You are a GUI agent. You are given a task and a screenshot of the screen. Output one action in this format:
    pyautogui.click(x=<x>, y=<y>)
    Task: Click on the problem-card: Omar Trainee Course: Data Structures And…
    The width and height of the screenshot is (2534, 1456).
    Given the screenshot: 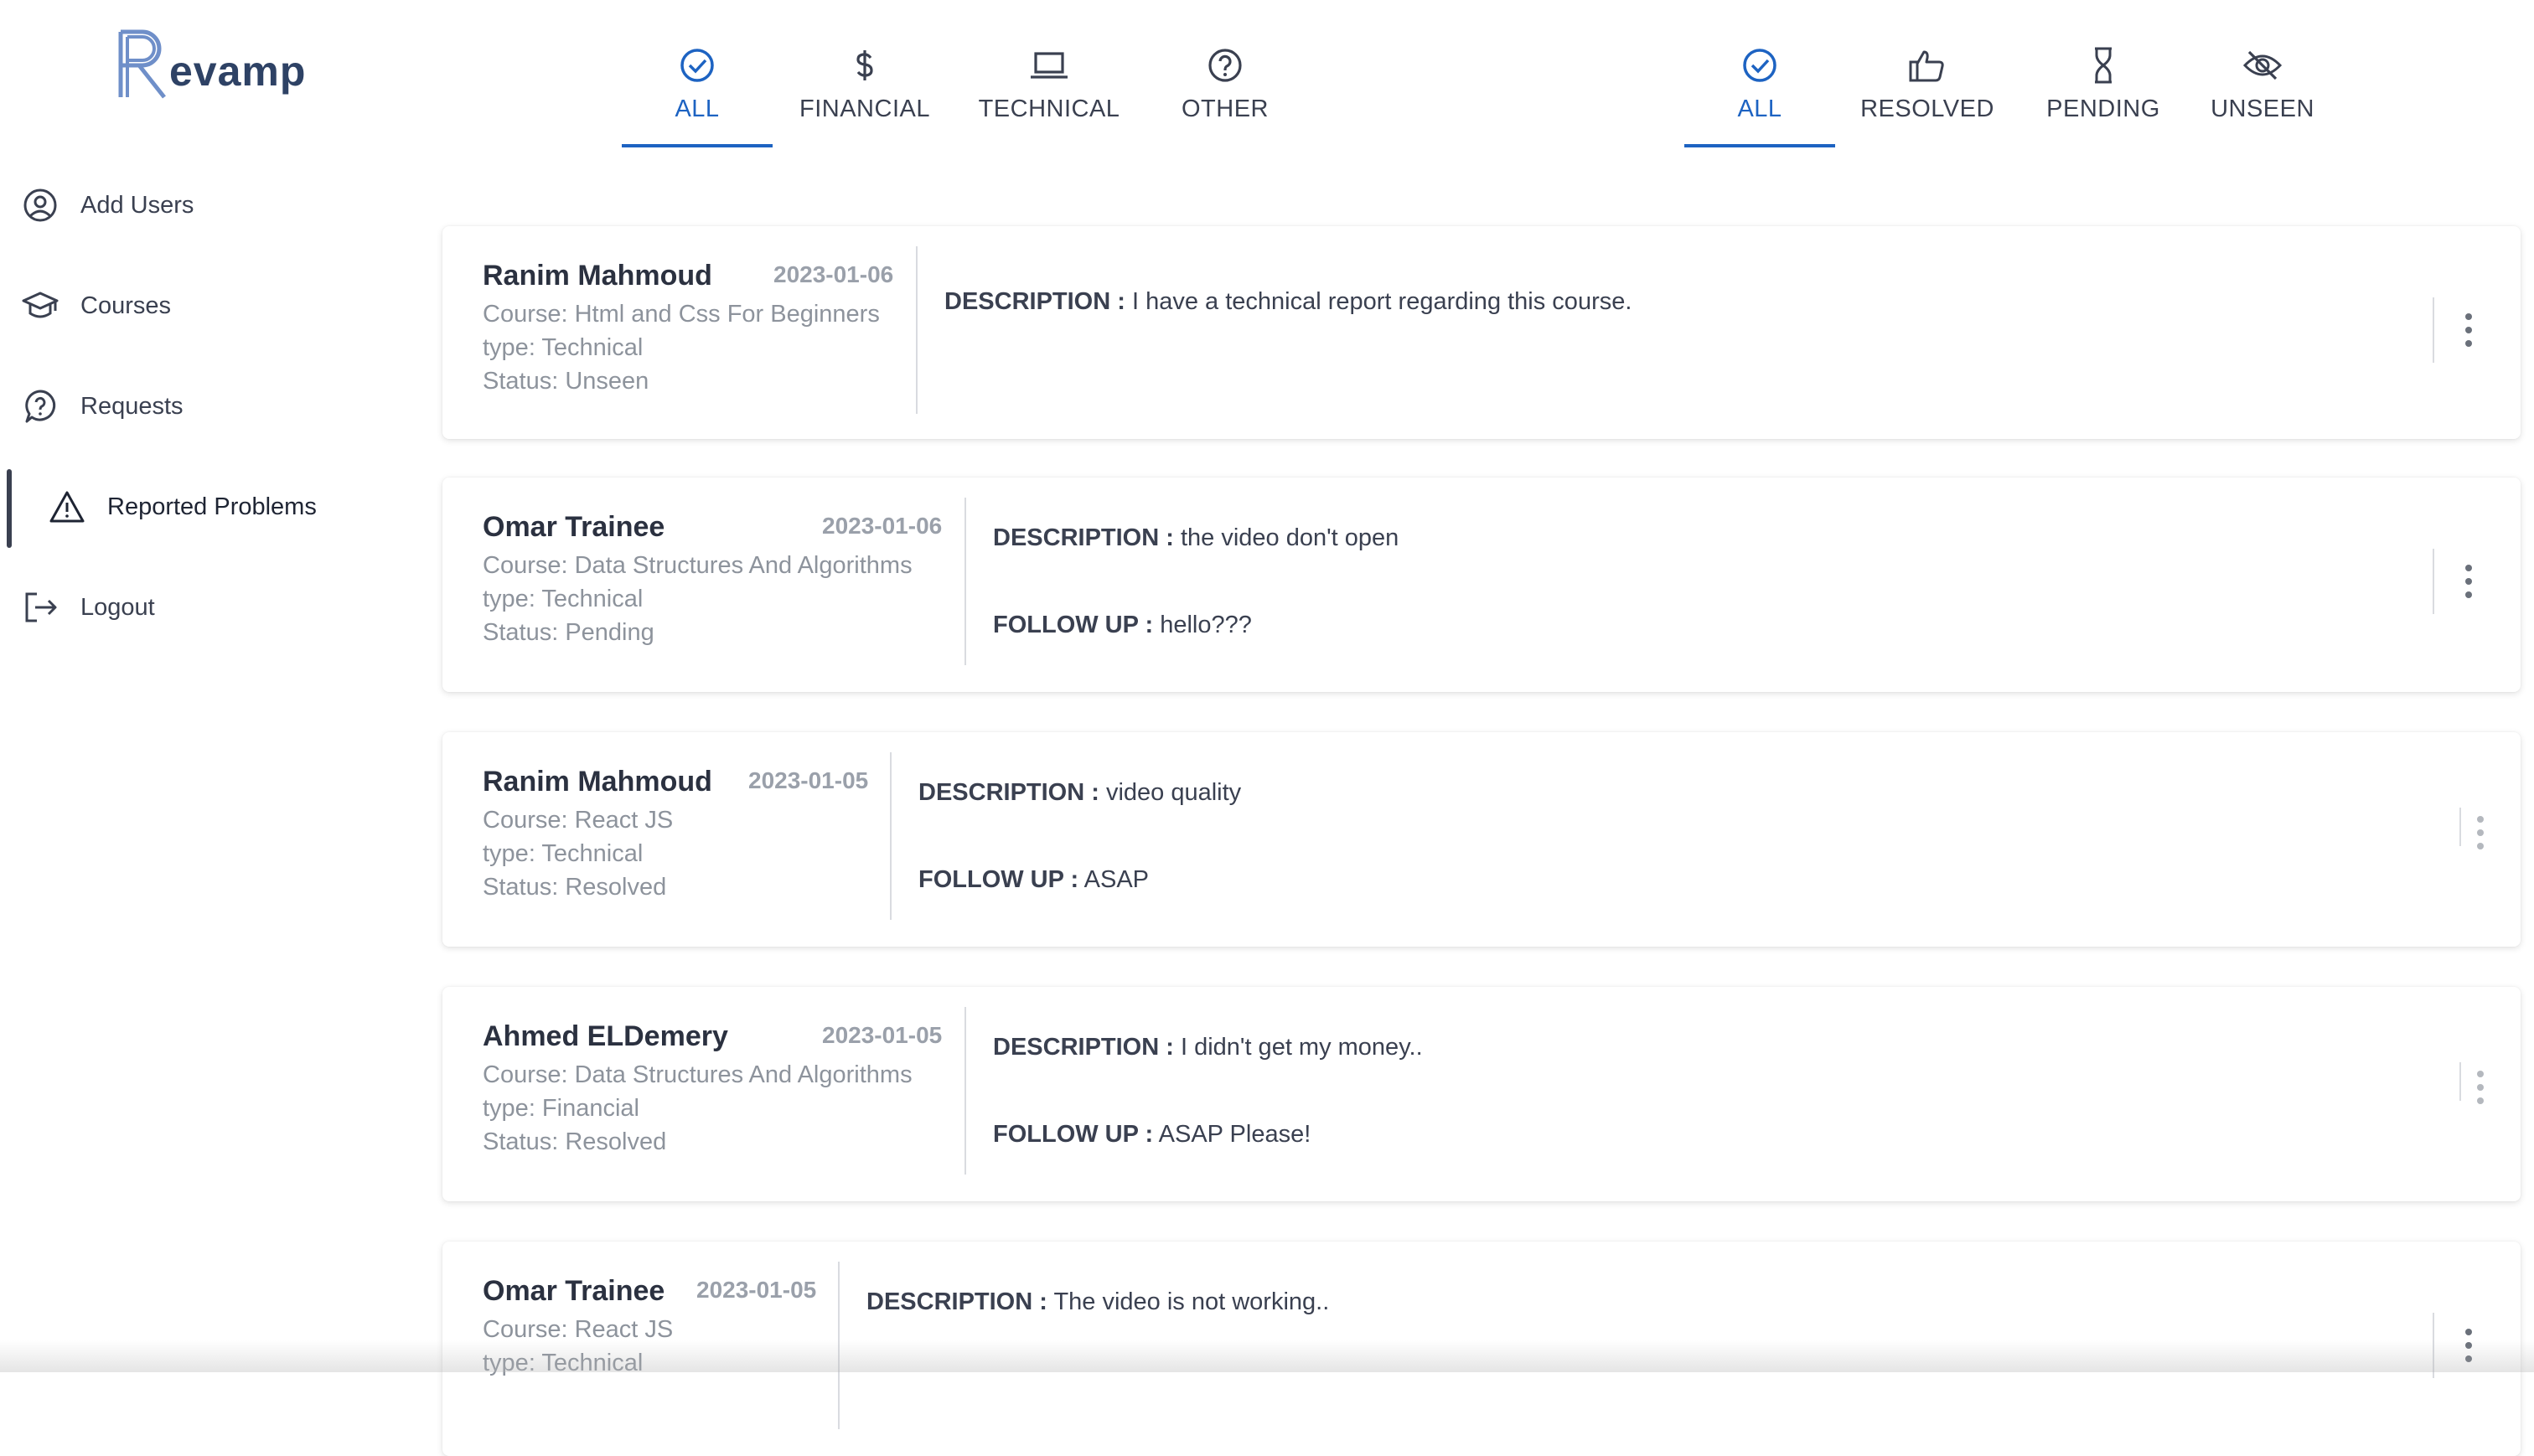 What is the action you would take?
    pyautogui.click(x=1481, y=585)
    